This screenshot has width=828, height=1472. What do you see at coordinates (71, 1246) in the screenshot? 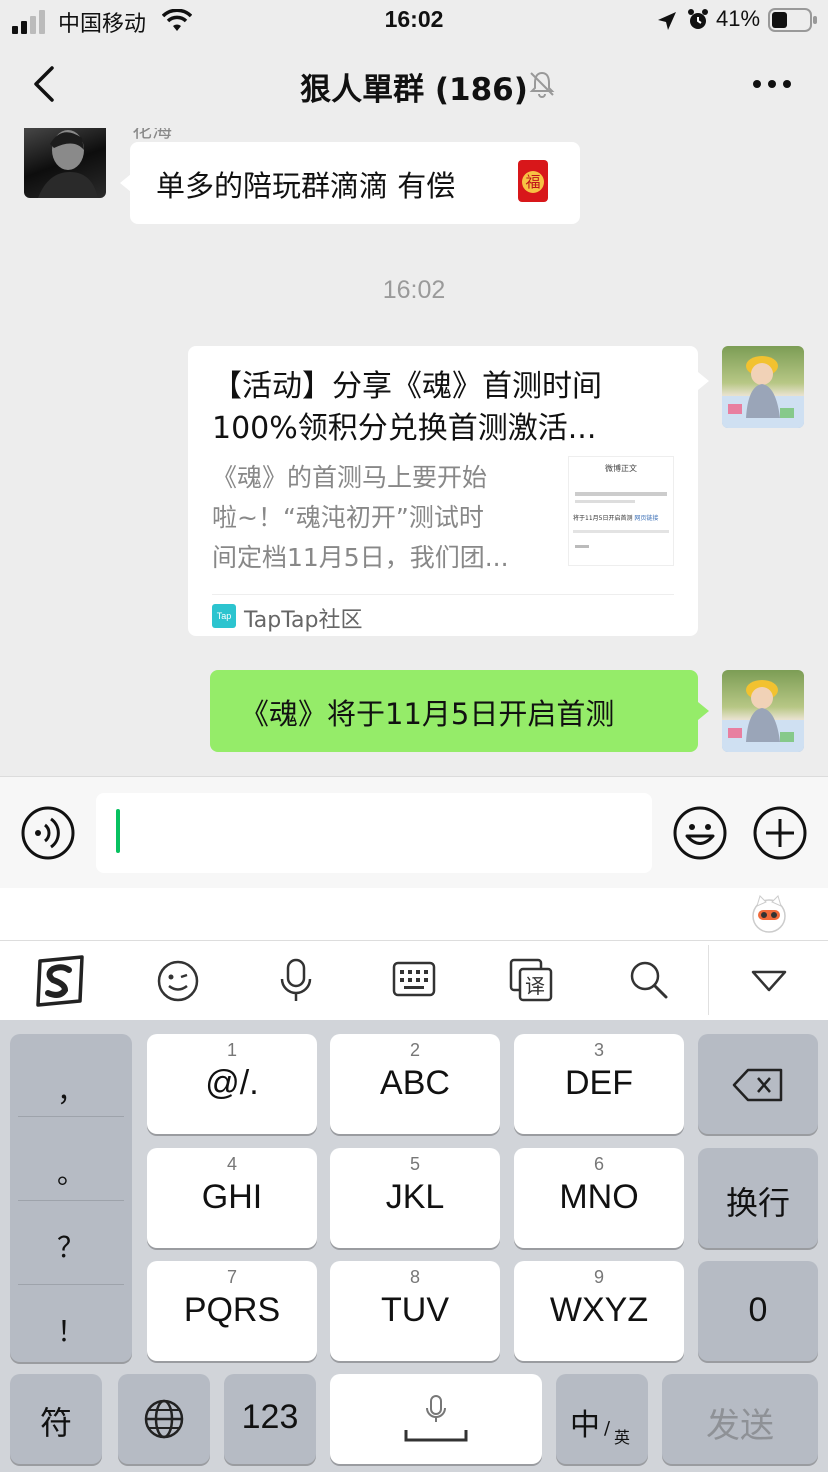
I see `key-question: ？` at bounding box center [71, 1246].